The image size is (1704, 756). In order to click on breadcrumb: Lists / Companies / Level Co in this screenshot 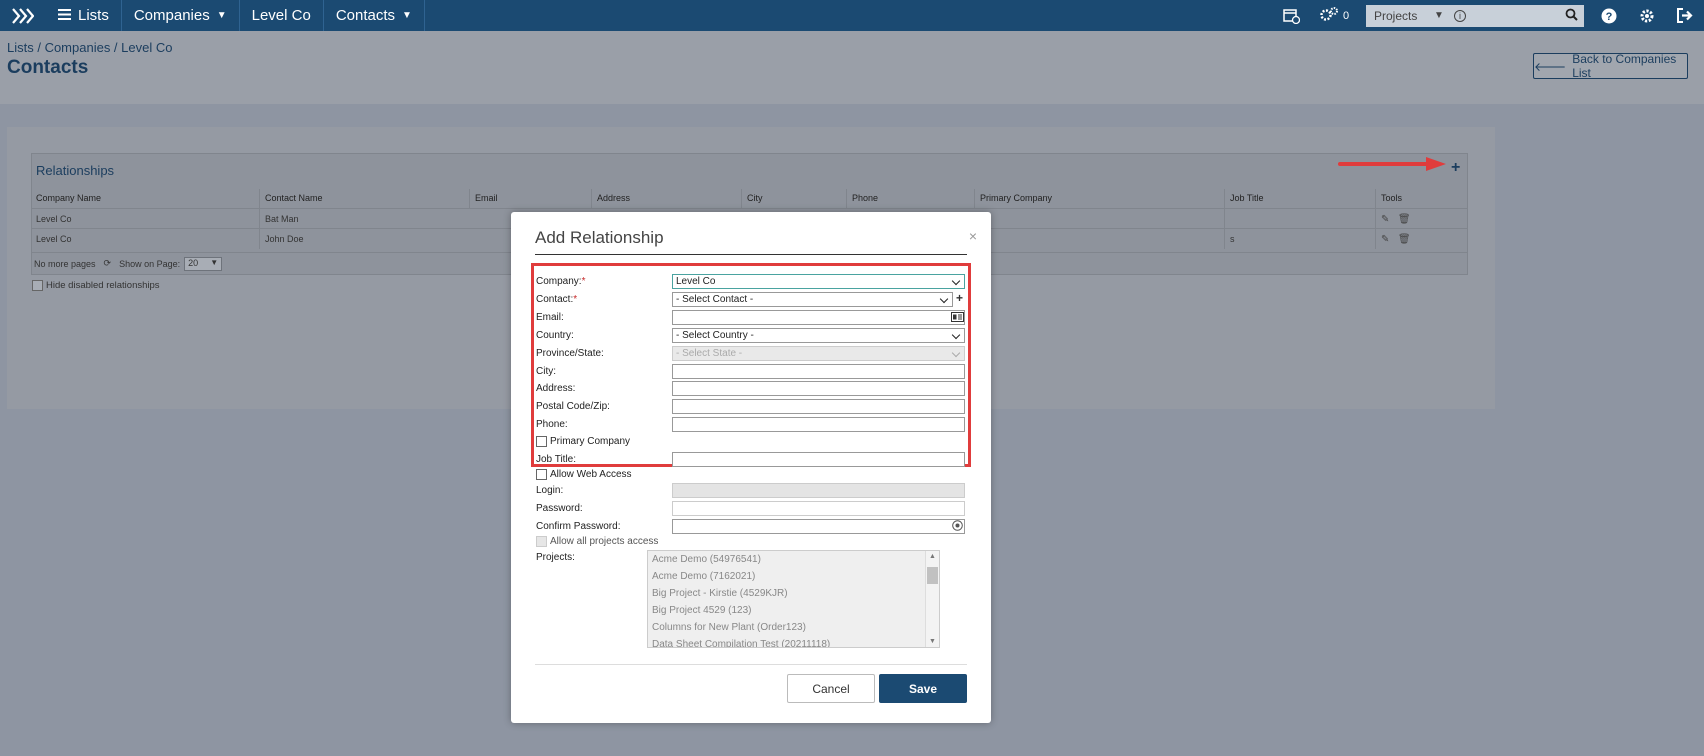, I will do `click(89, 47)`.